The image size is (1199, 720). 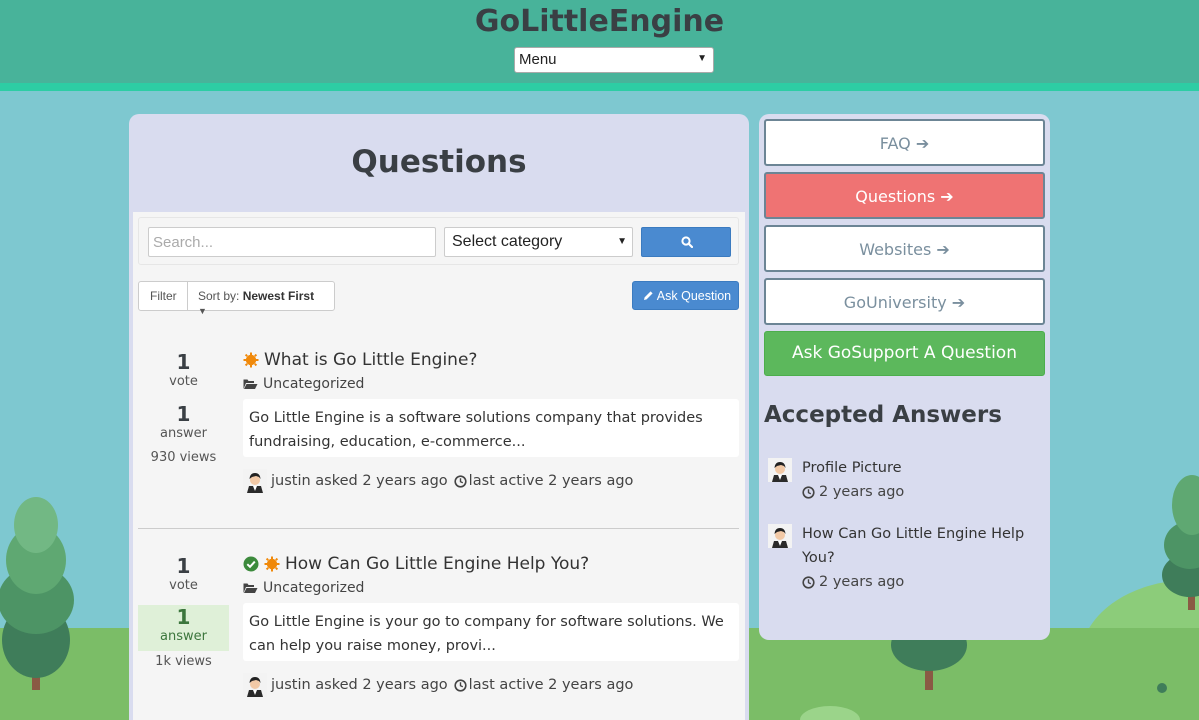 What do you see at coordinates (437, 564) in the screenshot?
I see `question-title-link: How Can Go Little Engine Help You?` at bounding box center [437, 564].